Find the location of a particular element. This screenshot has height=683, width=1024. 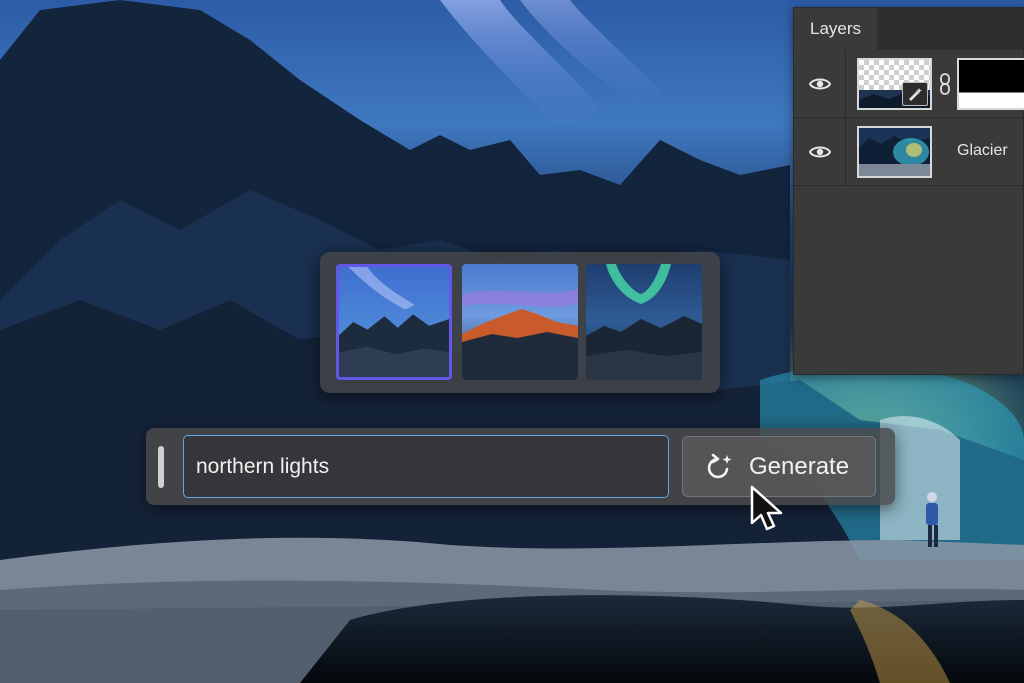

layer-row-glacier: Glacier is located at coordinates (909, 152).